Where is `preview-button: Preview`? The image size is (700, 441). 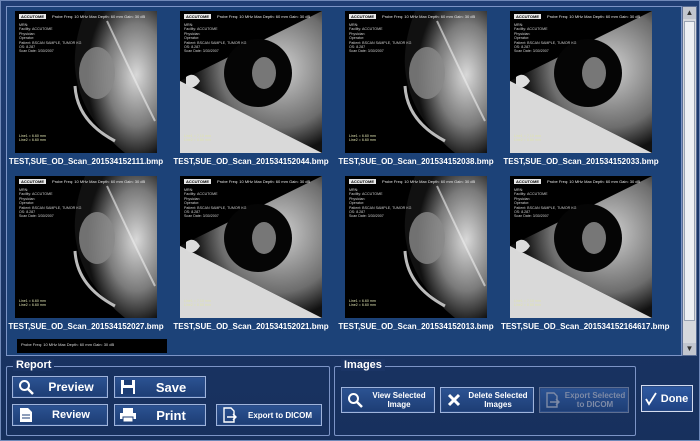 preview-button: Preview is located at coordinates (60, 387).